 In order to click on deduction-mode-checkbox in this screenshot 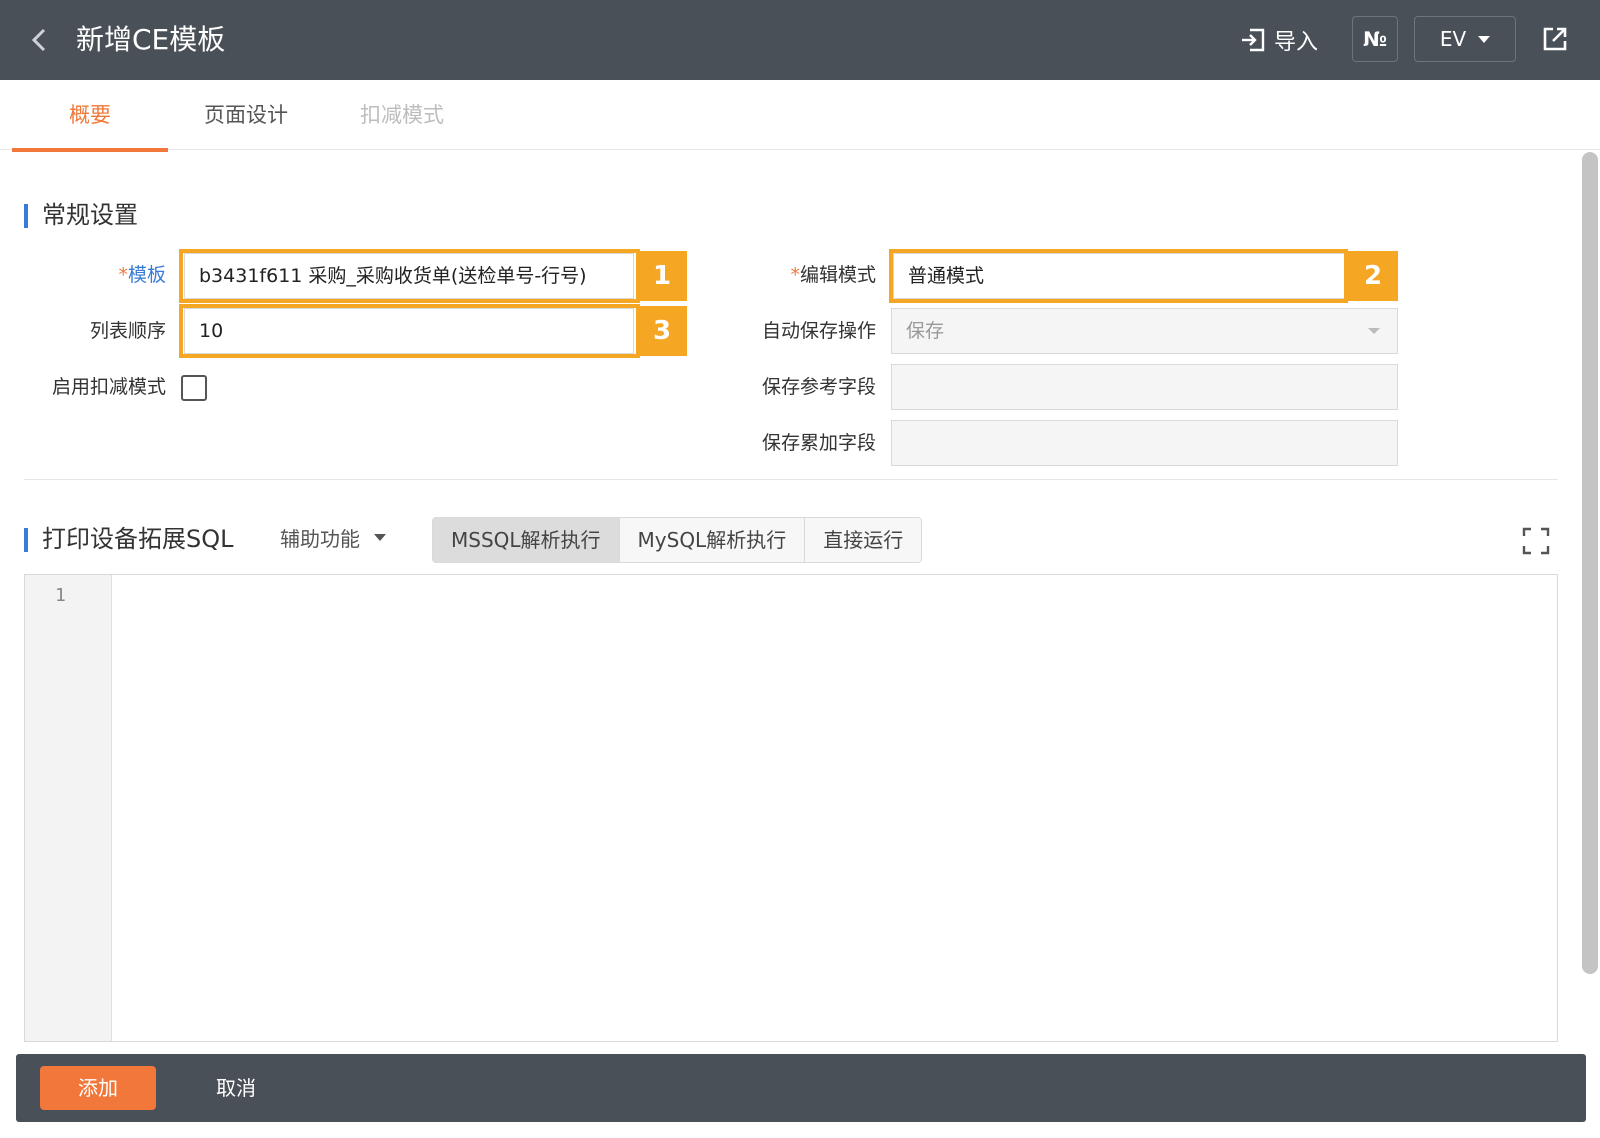, I will do `click(194, 388)`.